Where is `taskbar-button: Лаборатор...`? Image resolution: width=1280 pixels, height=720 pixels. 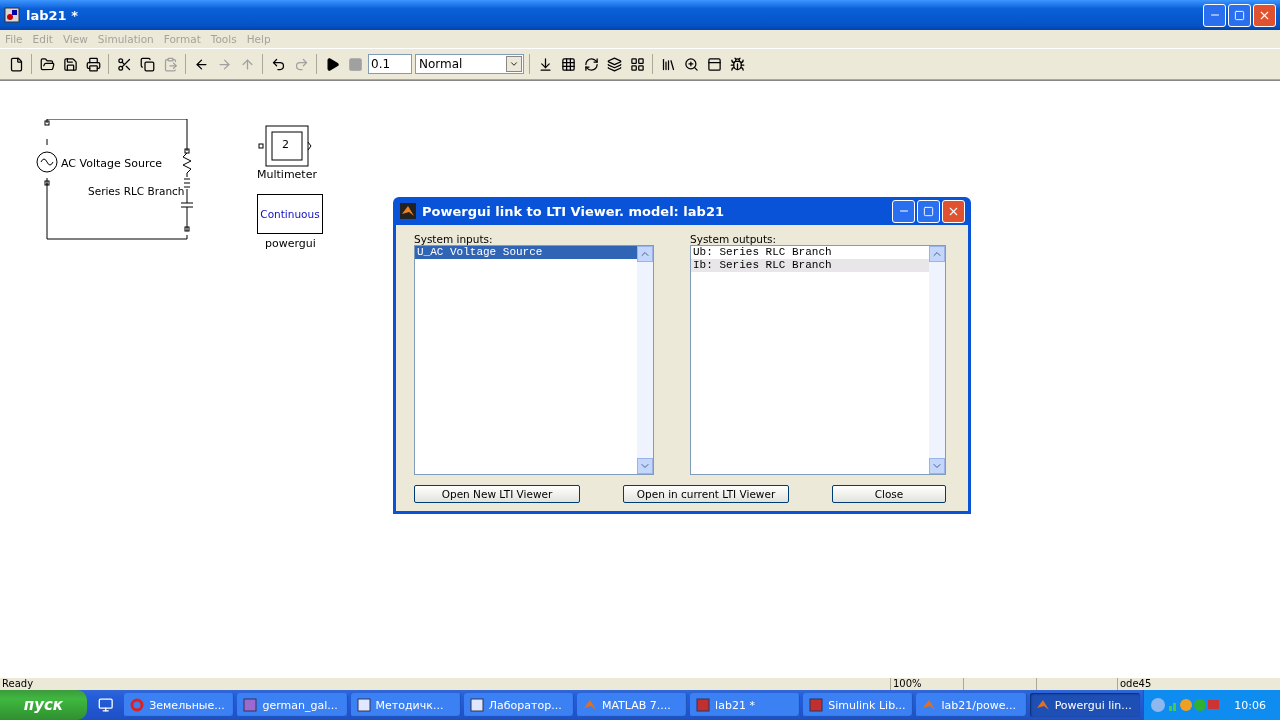 taskbar-button: Лаборатор... is located at coordinates (518, 705).